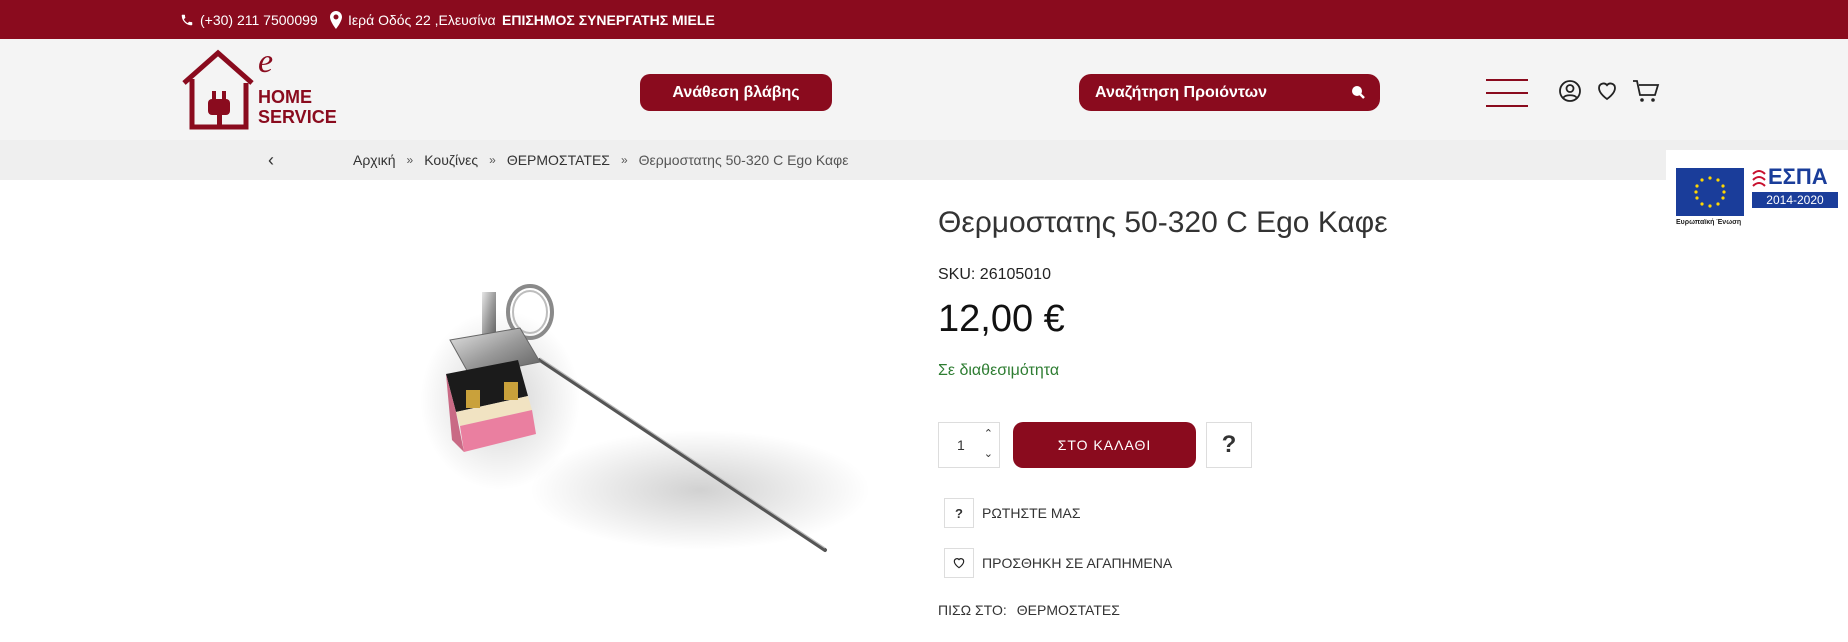 The width and height of the screenshot is (1848, 642). Describe the element at coordinates (297, 117) in the screenshot. I see `logo-service: SERVICE` at that location.